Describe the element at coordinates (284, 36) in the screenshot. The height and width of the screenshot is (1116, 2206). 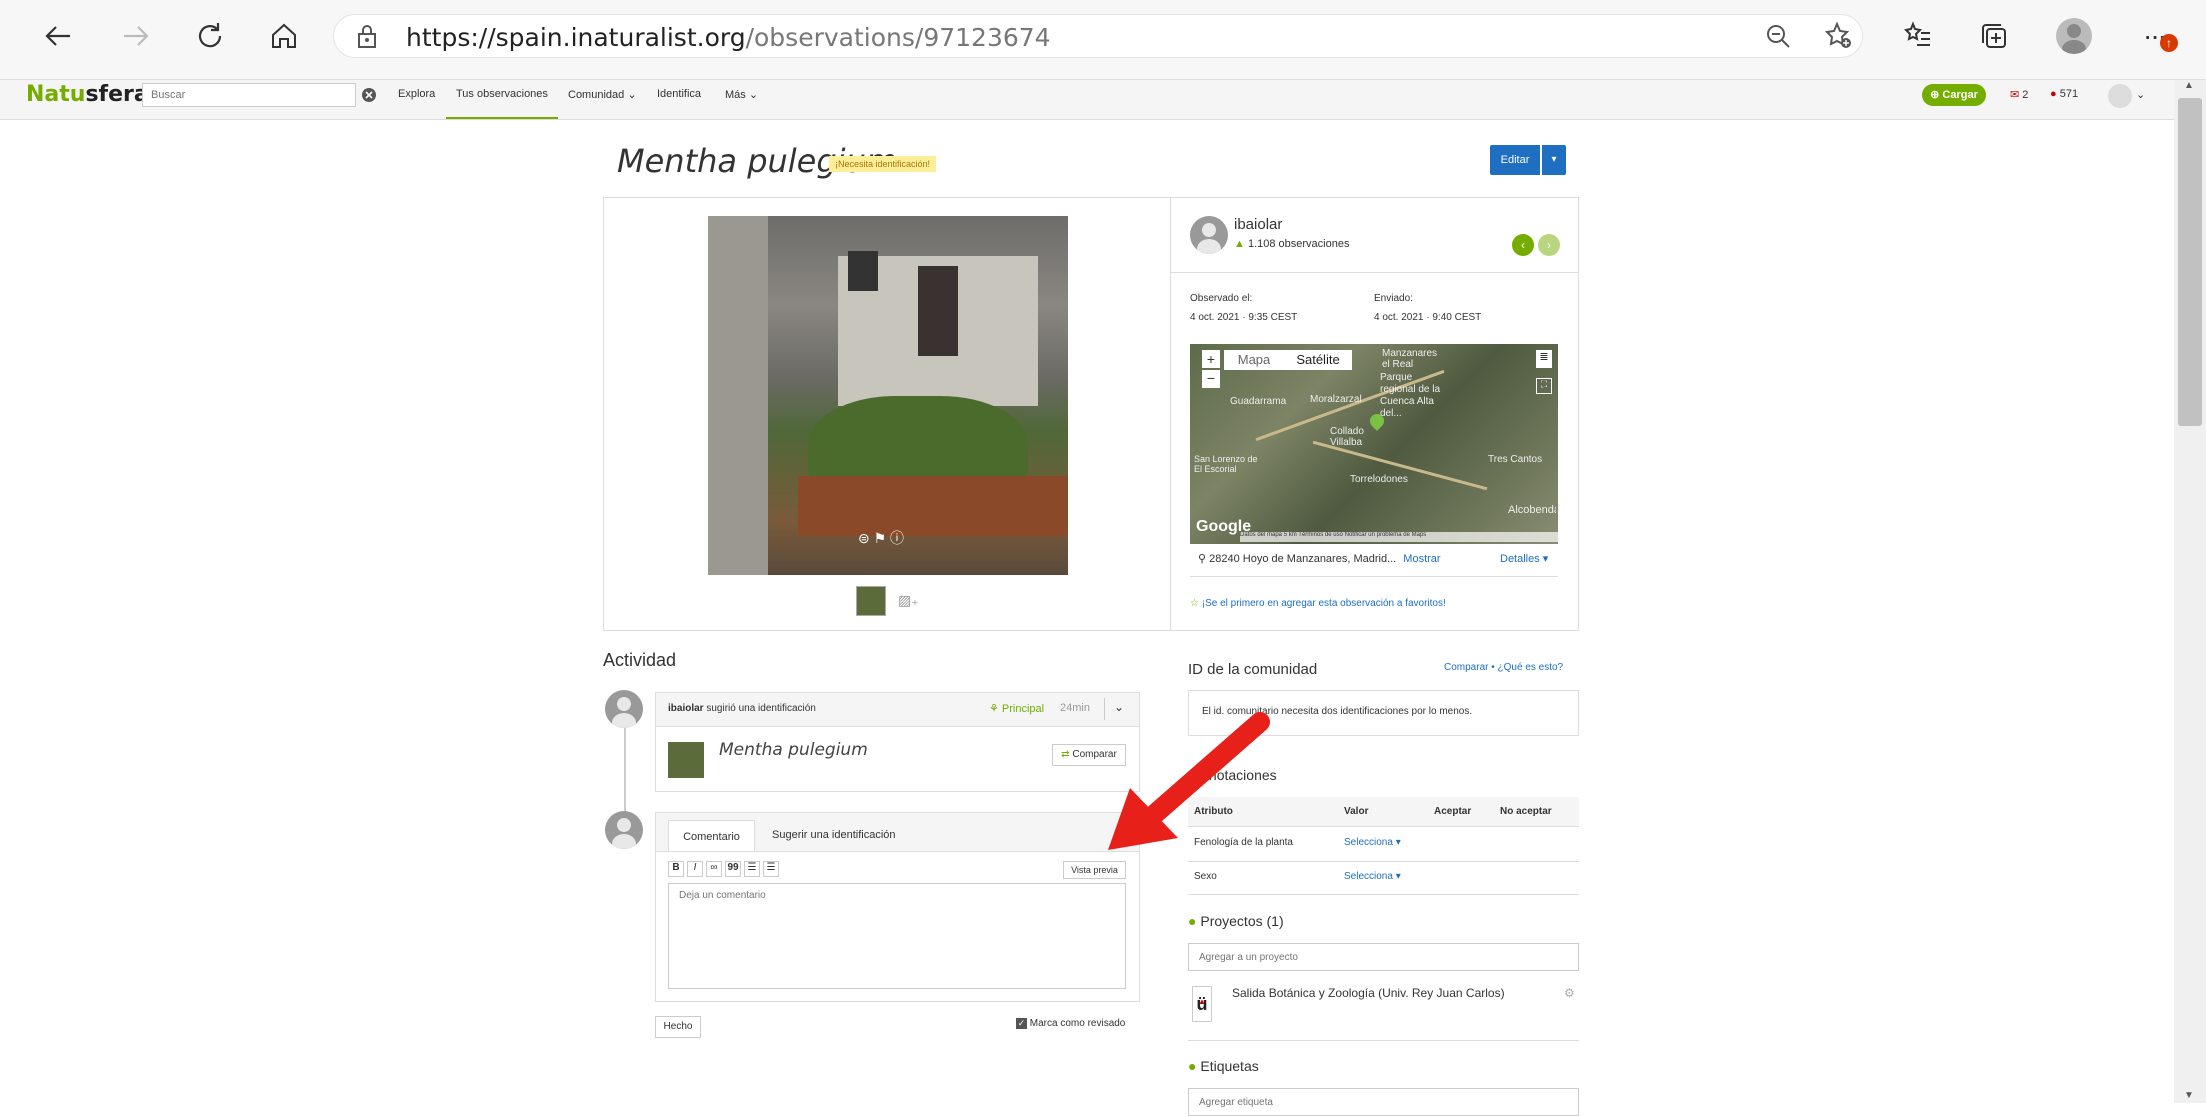
I see `home-icon` at that location.